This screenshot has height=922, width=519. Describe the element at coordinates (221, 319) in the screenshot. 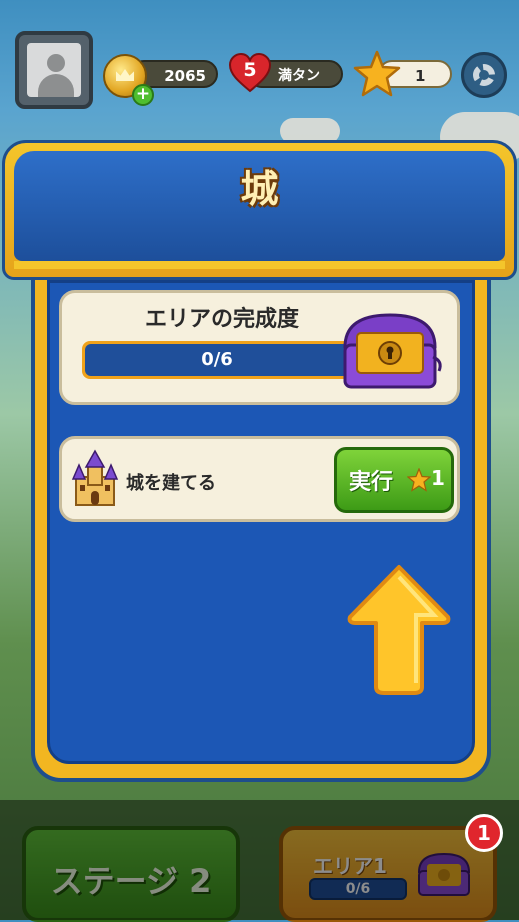

I see `area-completion-title: エリアの完成度` at that location.